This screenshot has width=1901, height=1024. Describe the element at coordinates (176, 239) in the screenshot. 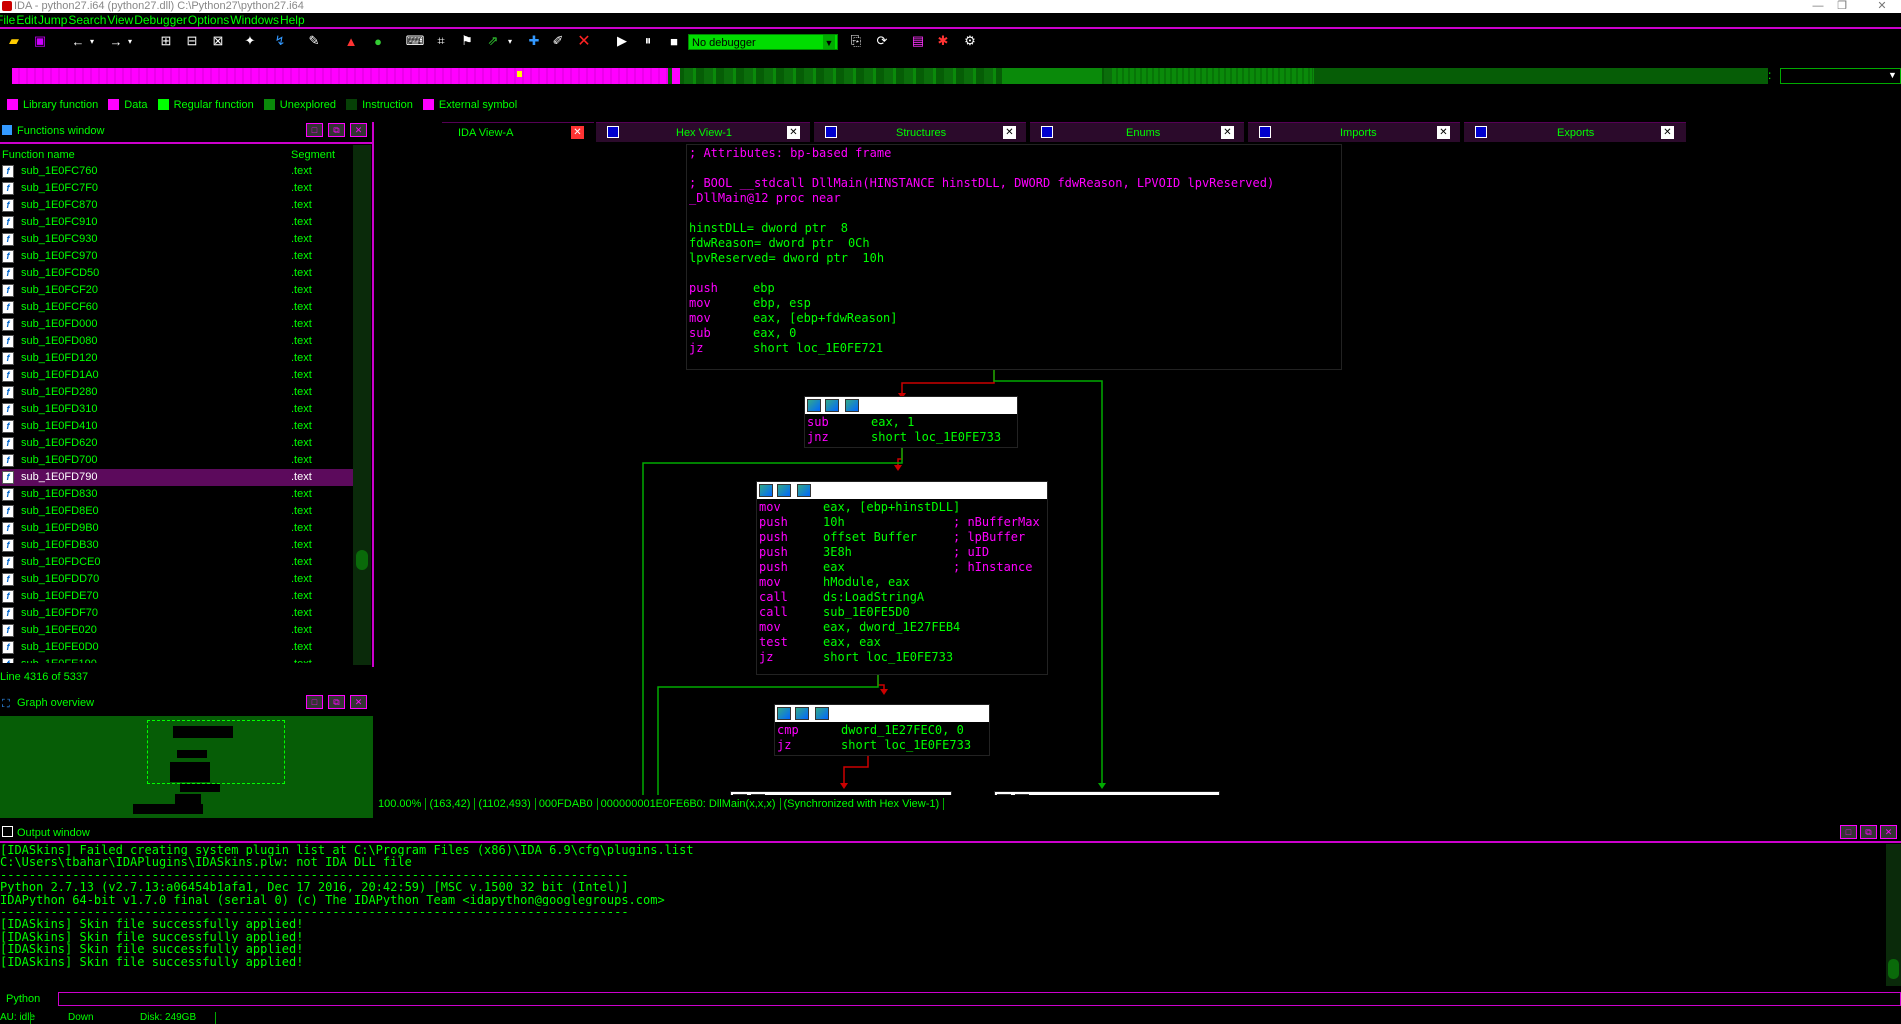

I see `function-row: f sub_1E0FC930 .text` at that location.